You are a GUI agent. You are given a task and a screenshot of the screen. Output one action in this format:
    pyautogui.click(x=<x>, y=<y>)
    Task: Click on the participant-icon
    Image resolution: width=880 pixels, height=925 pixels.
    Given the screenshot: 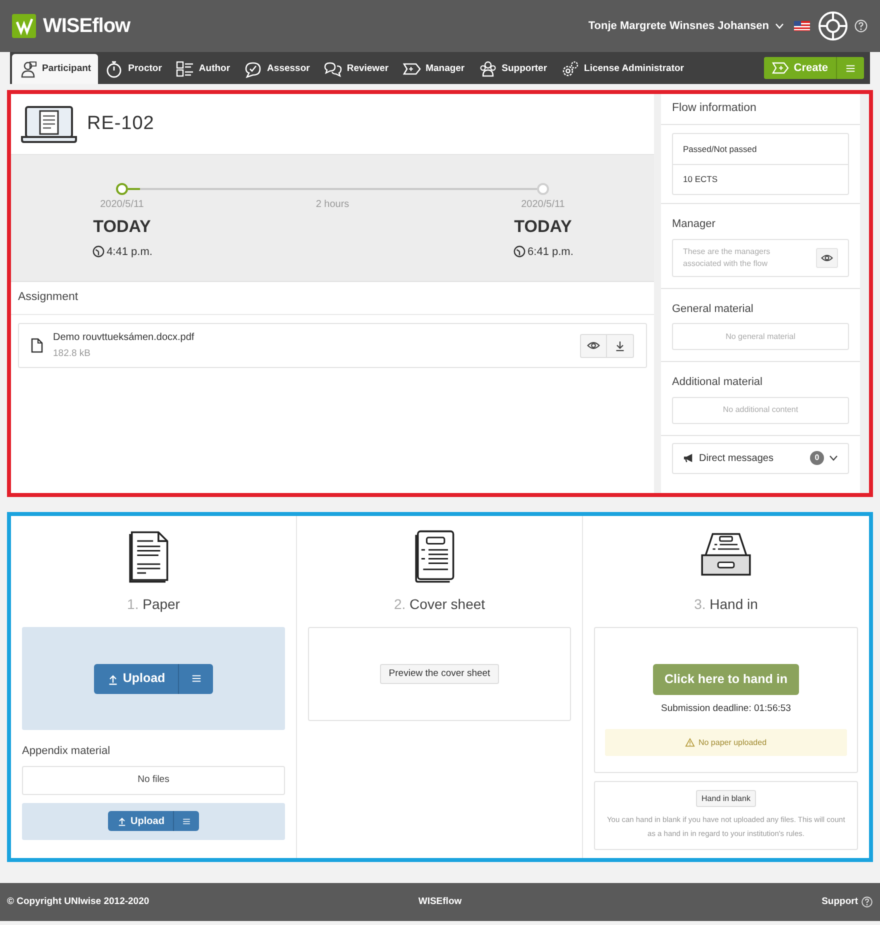 What is the action you would take?
    pyautogui.click(x=28, y=69)
    